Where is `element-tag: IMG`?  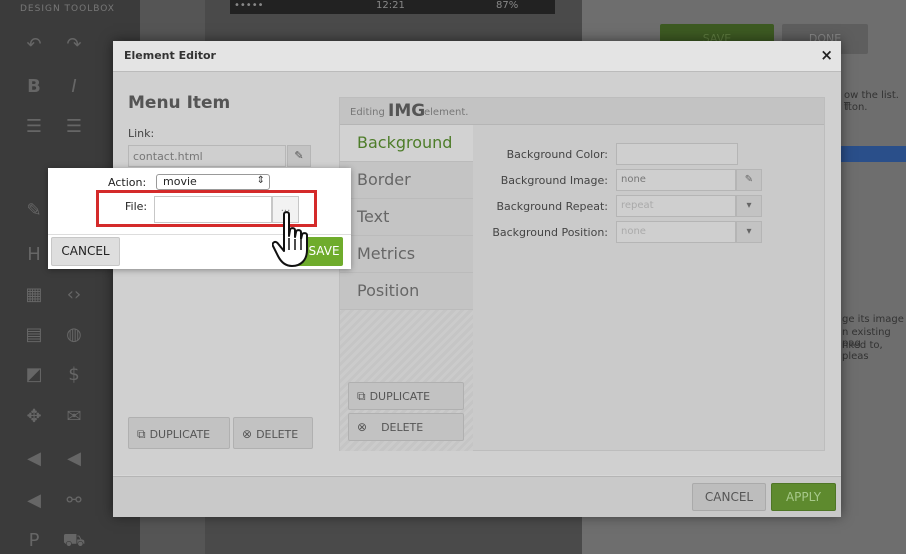 element-tag: IMG is located at coordinates (407, 111).